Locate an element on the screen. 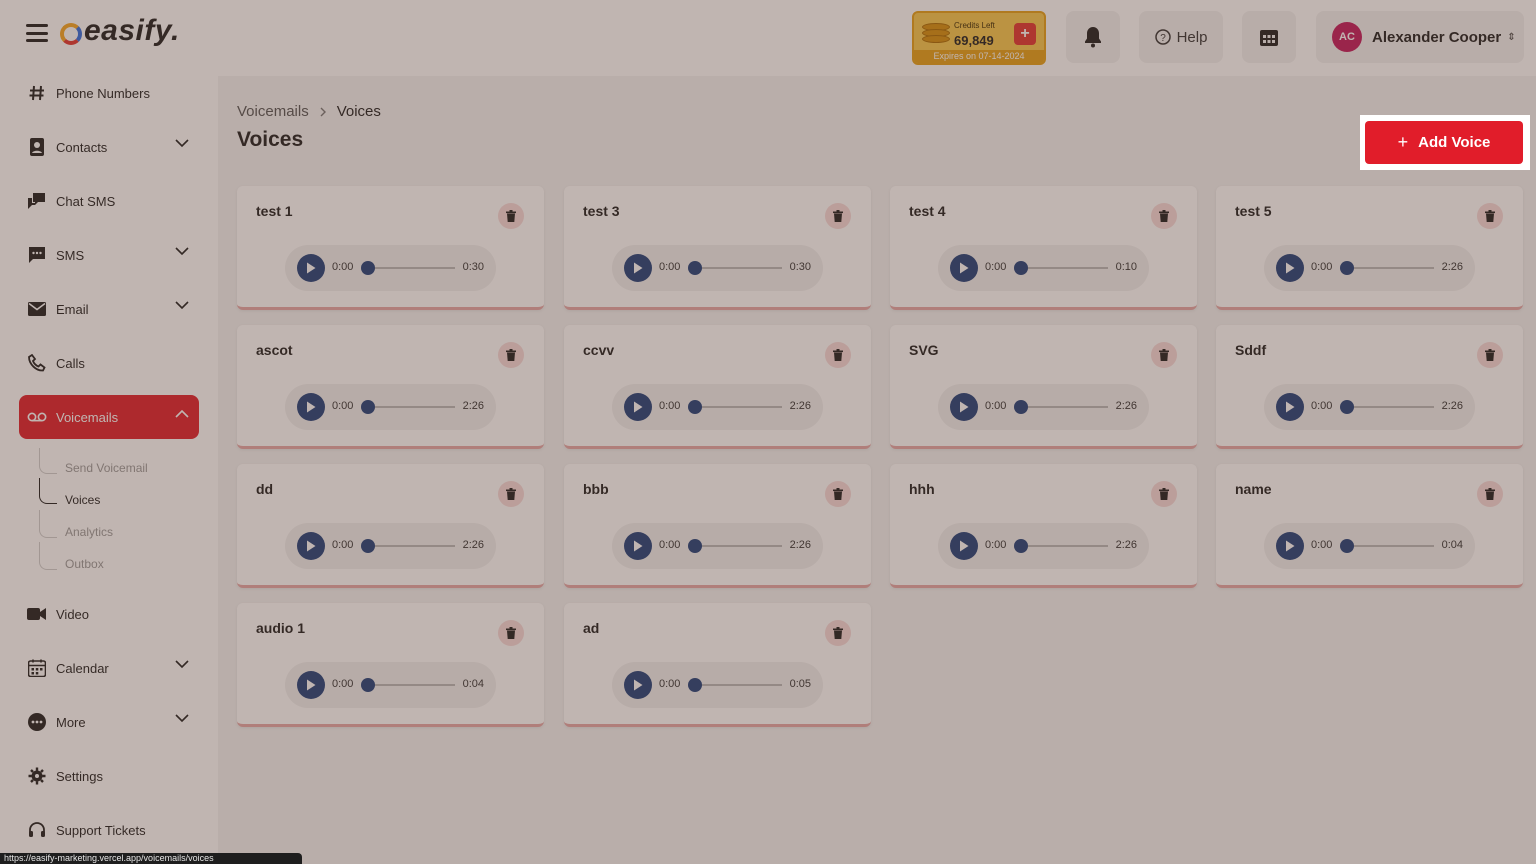  sidebar-subitem-outbox: Outbox is located at coordinates (84, 564).